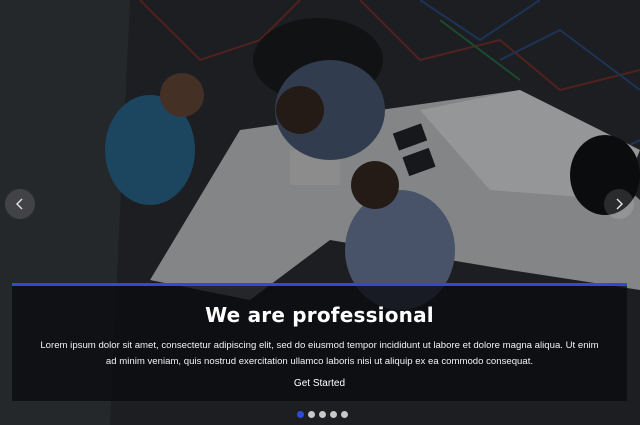 The height and width of the screenshot is (425, 640). I want to click on chevron-left-icon, so click(19, 204).